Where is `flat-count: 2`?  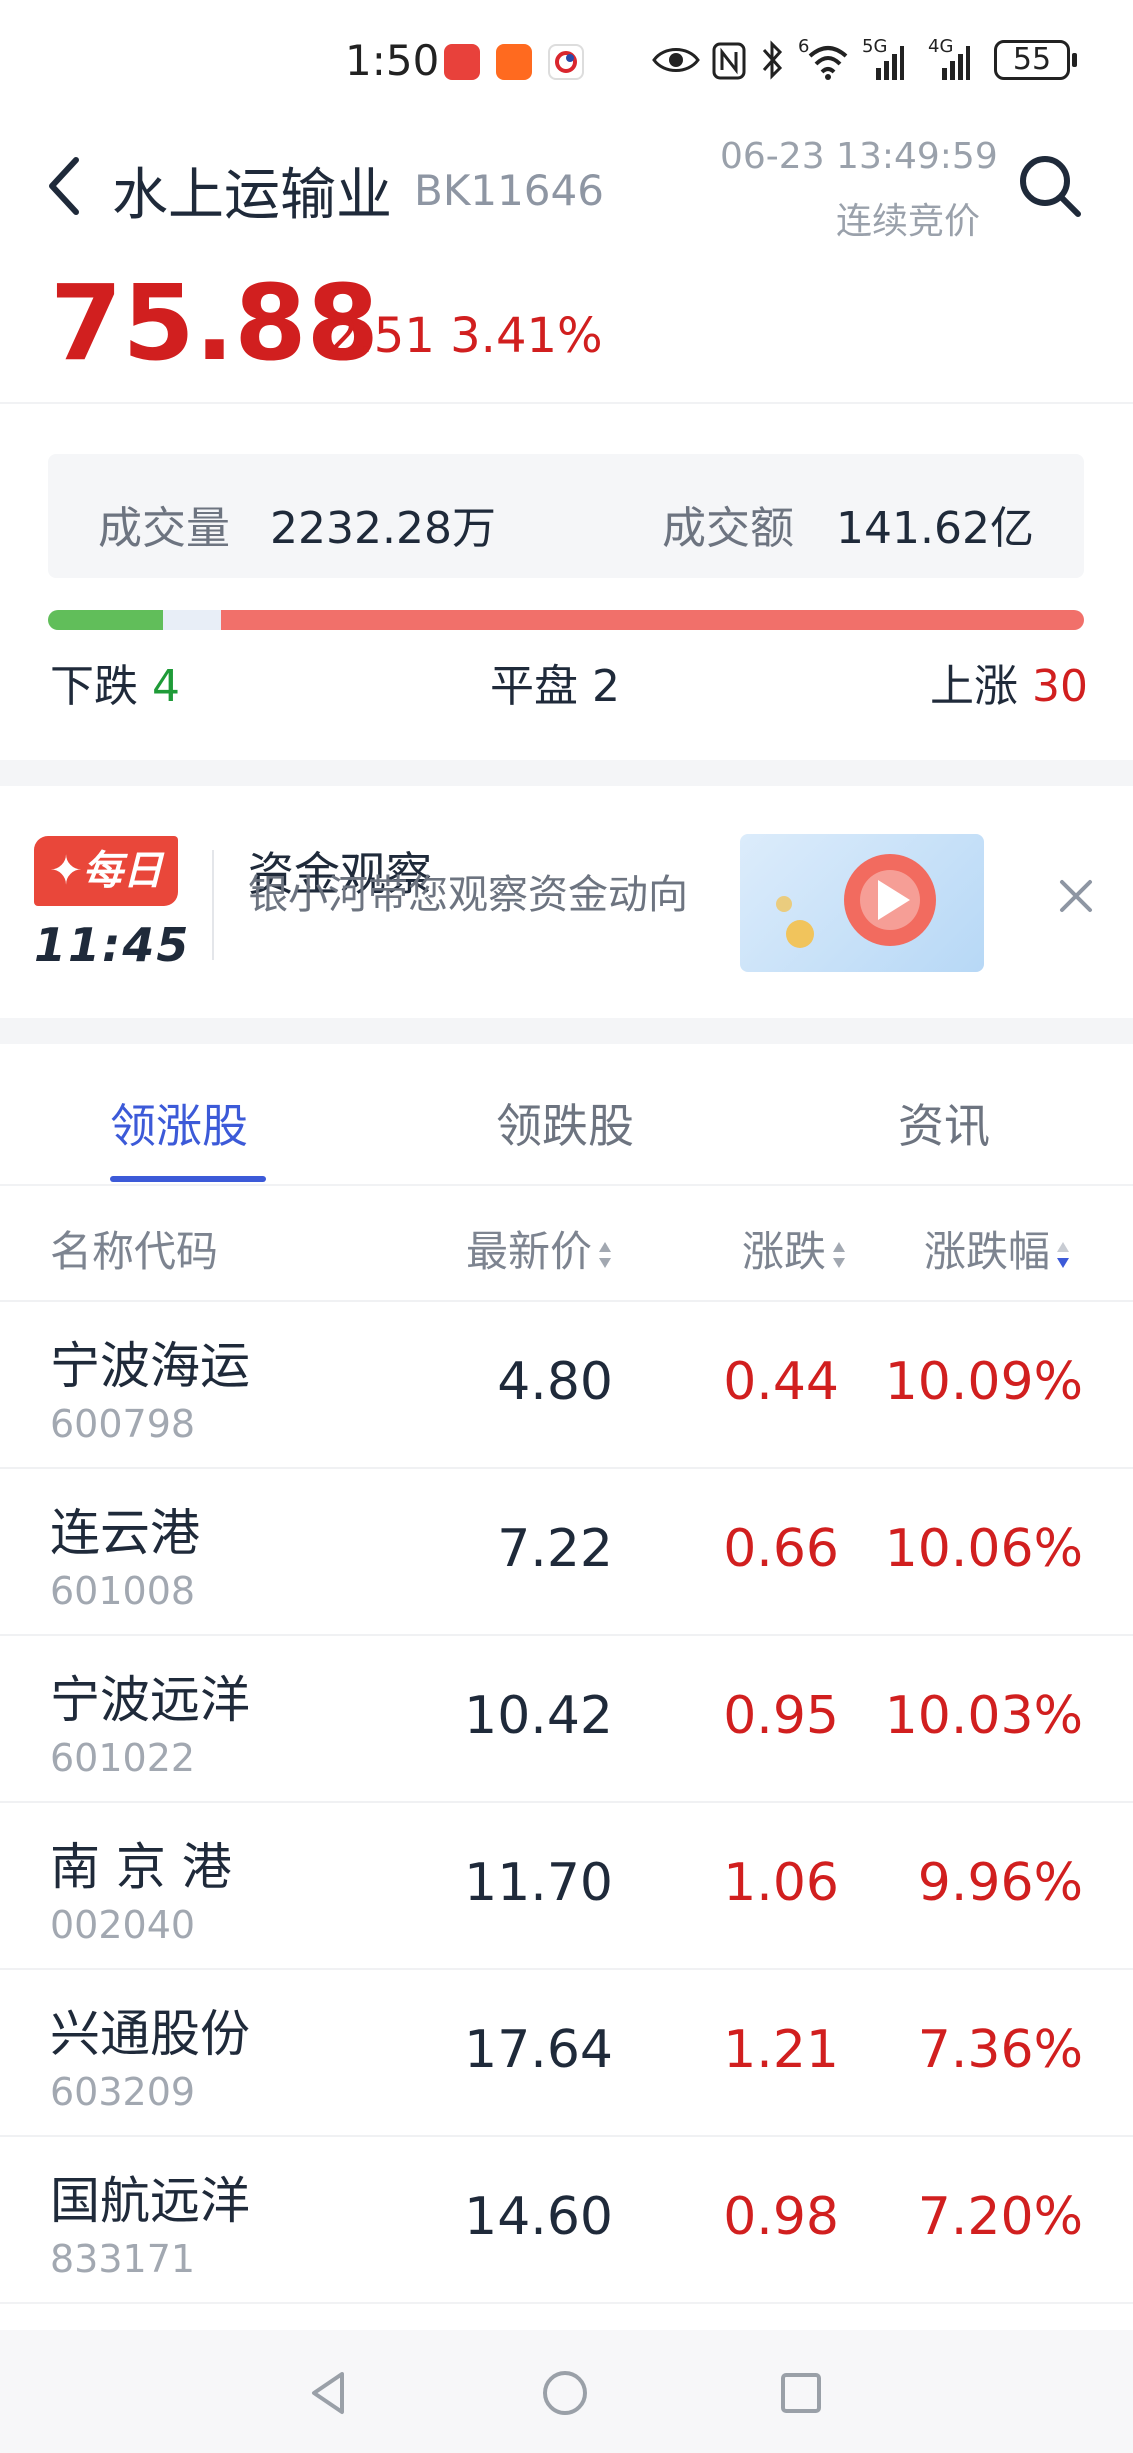 flat-count: 2 is located at coordinates (606, 686).